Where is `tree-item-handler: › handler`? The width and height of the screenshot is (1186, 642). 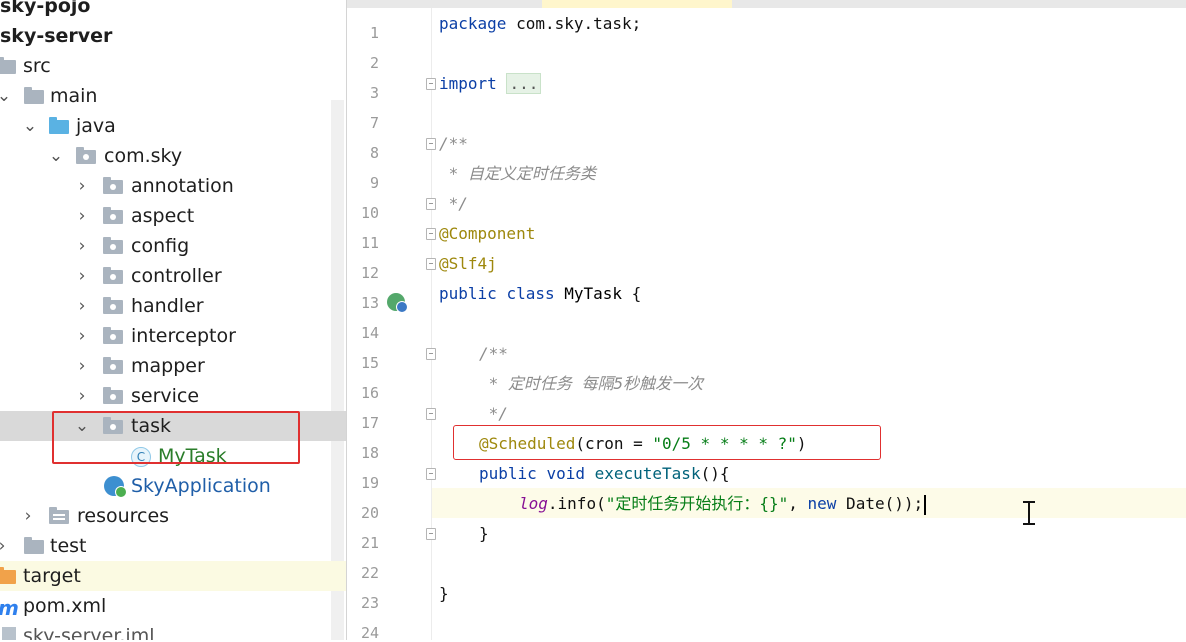
tree-item-handler: › handler is located at coordinates (173, 306).